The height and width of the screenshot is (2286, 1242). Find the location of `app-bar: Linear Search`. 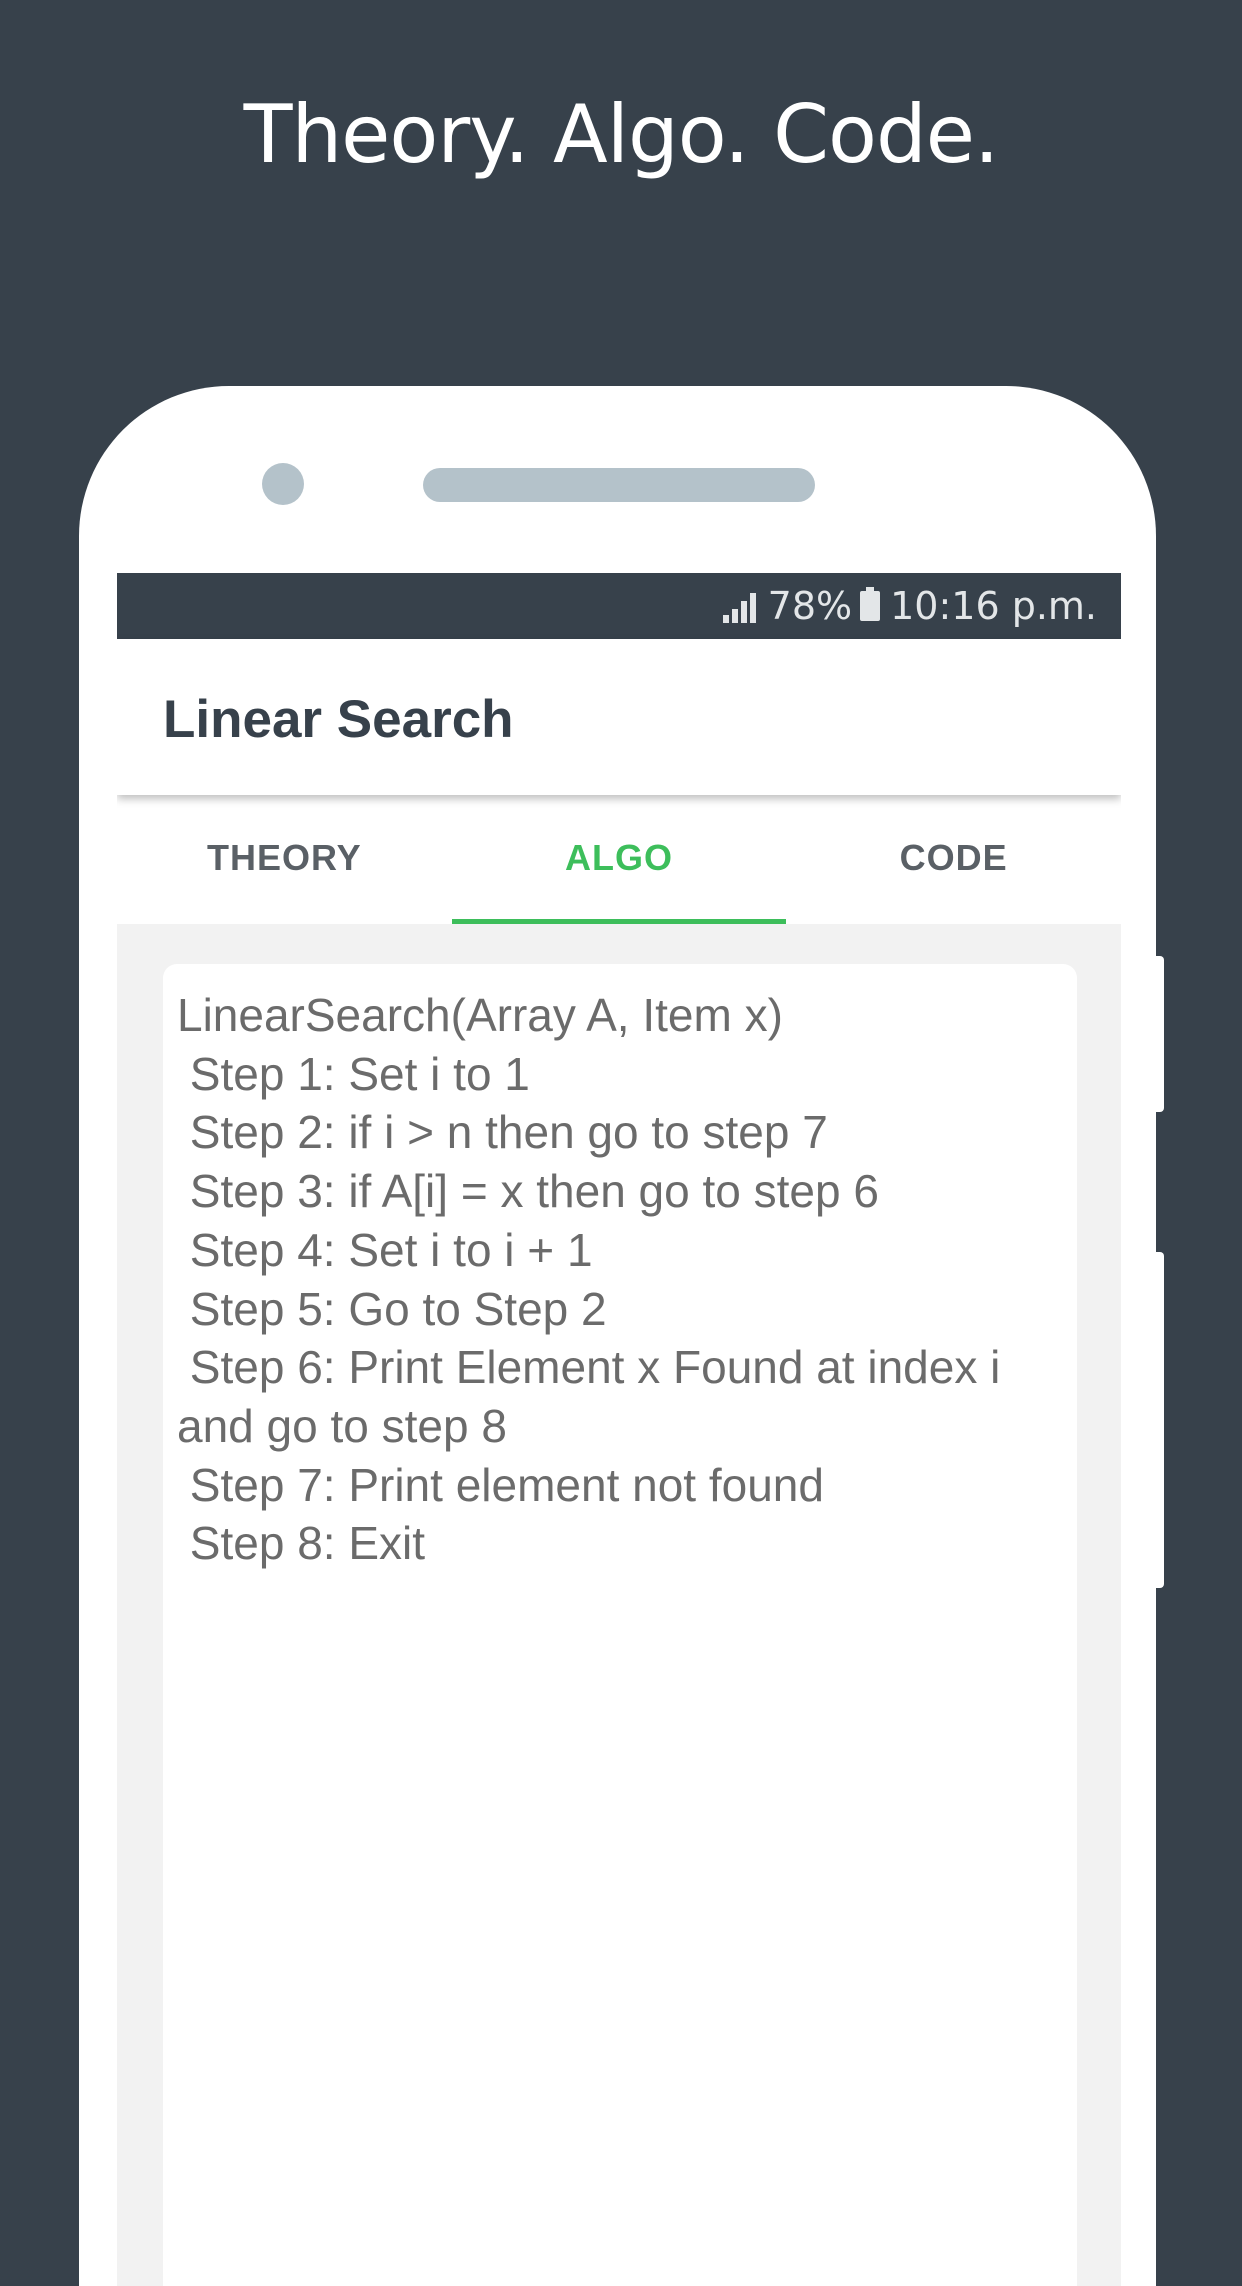

app-bar: Linear Search is located at coordinates (619, 717).